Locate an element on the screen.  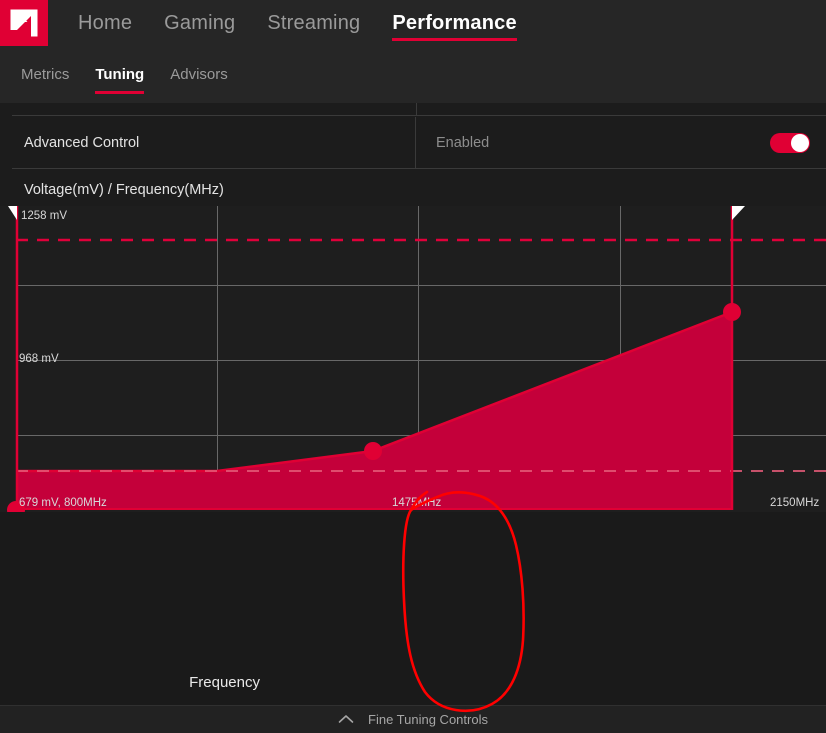
fine-tuning-controls-label: Fine Tuning Controls is located at coordinates (428, 719).